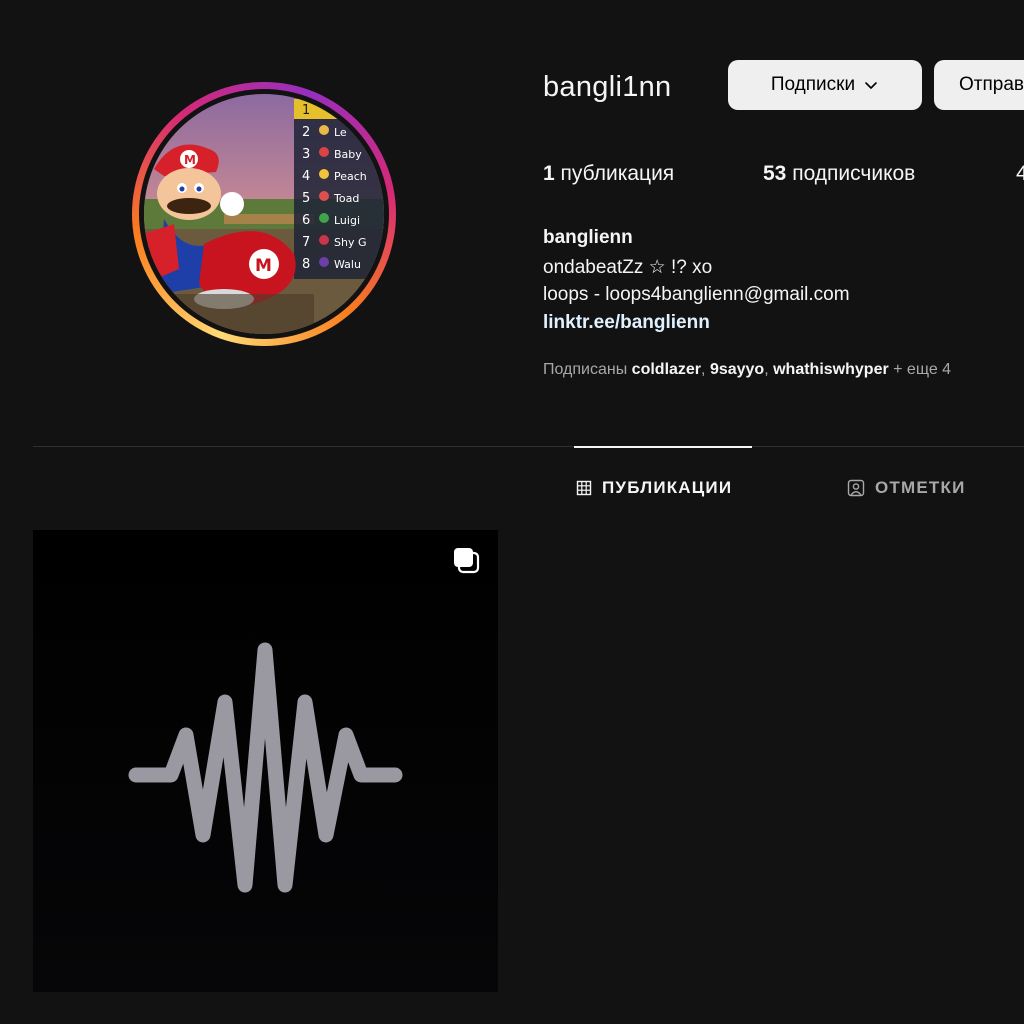  I want to click on bio-line: ondabeatZz ☆ !? xo, so click(628, 267).